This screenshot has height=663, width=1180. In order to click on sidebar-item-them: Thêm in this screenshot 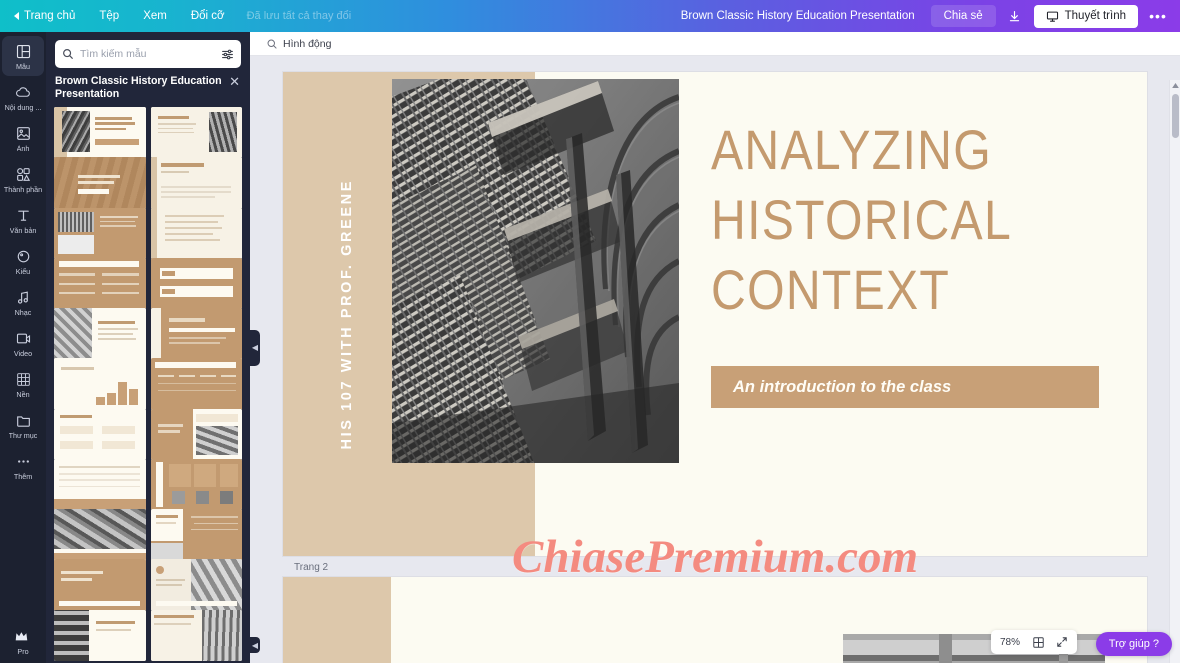, I will do `click(23, 466)`.